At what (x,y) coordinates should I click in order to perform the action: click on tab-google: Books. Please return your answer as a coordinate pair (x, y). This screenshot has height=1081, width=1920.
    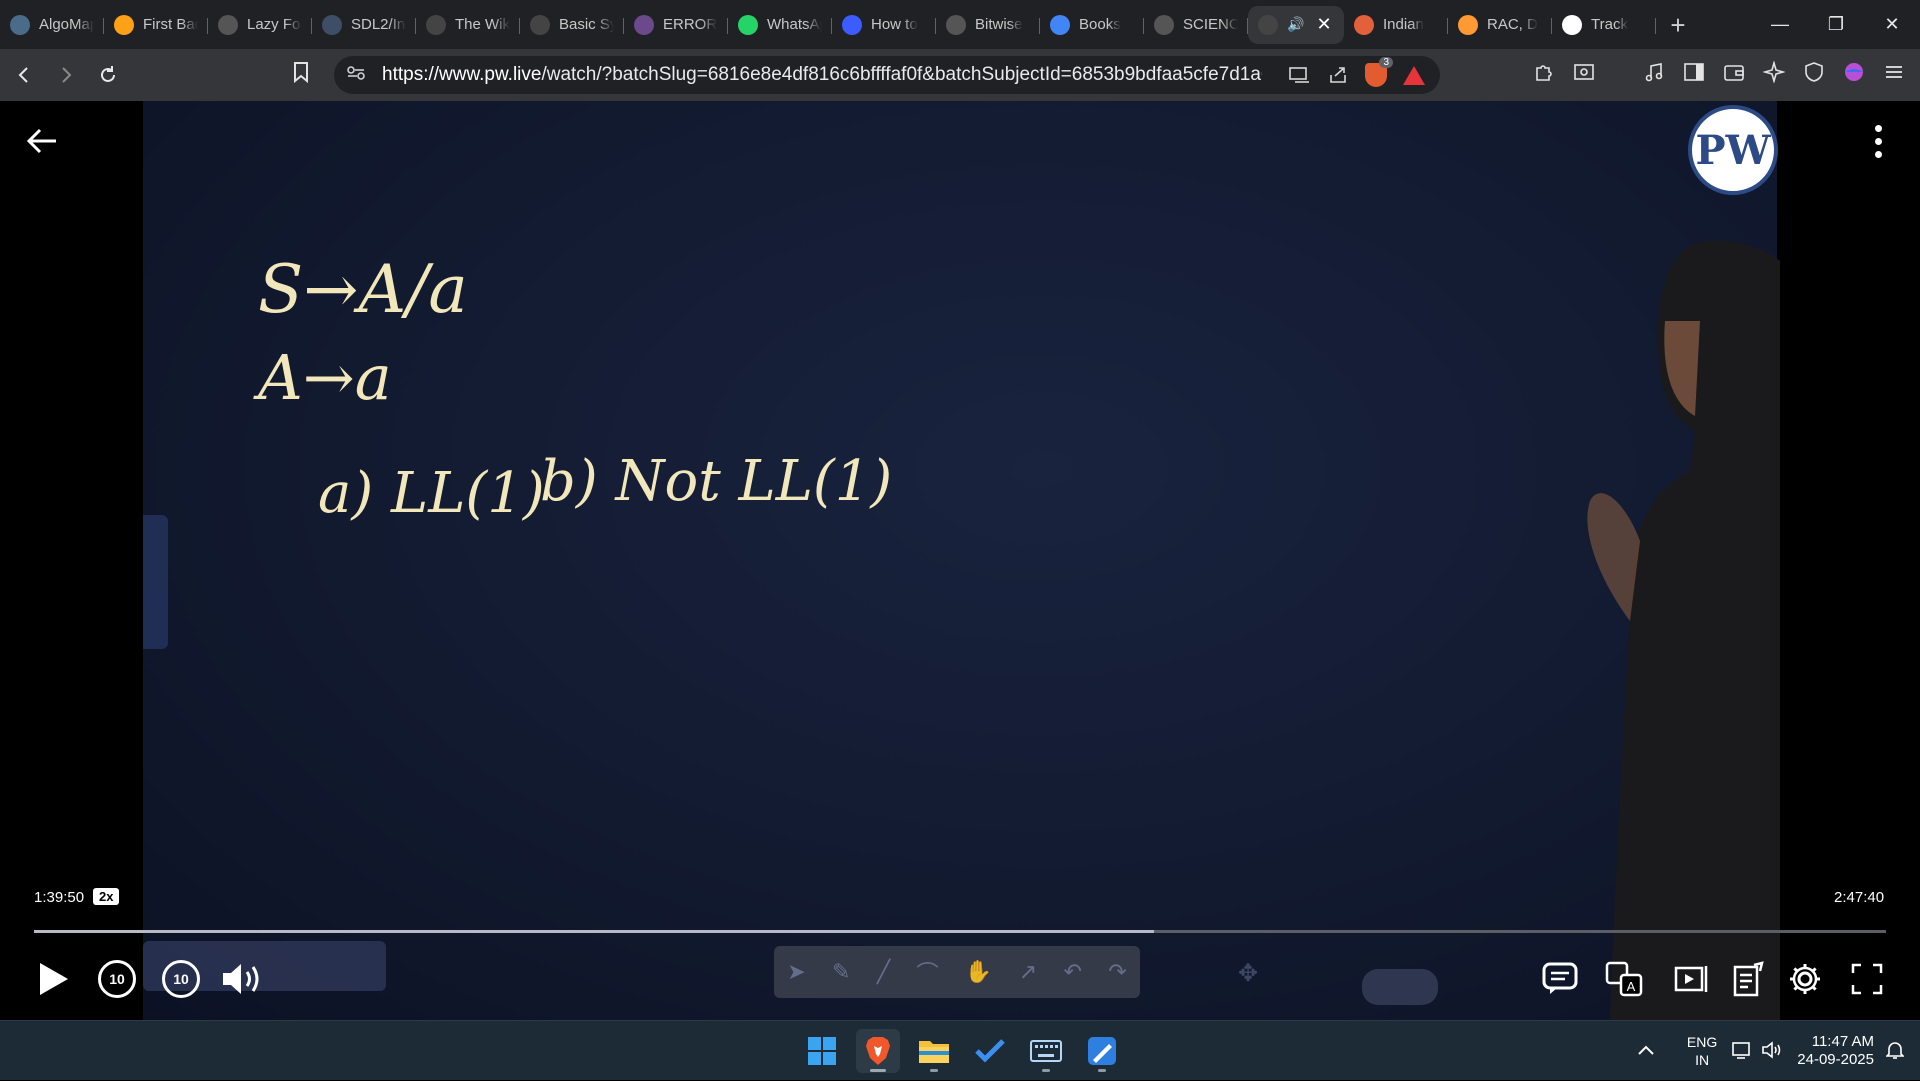
    Looking at the image, I should click on (1092, 25).